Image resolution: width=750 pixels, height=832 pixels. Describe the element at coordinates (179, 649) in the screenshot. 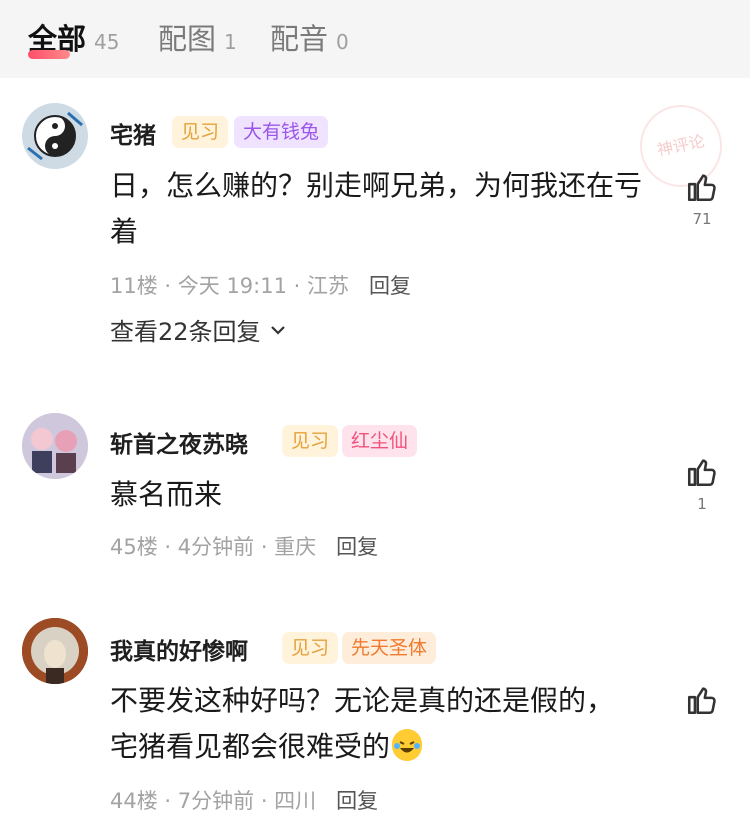

I see `username: 我真的好惨啊` at that location.